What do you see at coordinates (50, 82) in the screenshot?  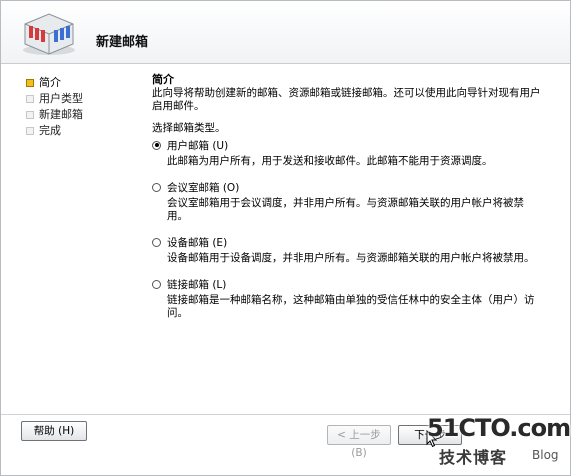 I see `nav-step-label: 简介` at bounding box center [50, 82].